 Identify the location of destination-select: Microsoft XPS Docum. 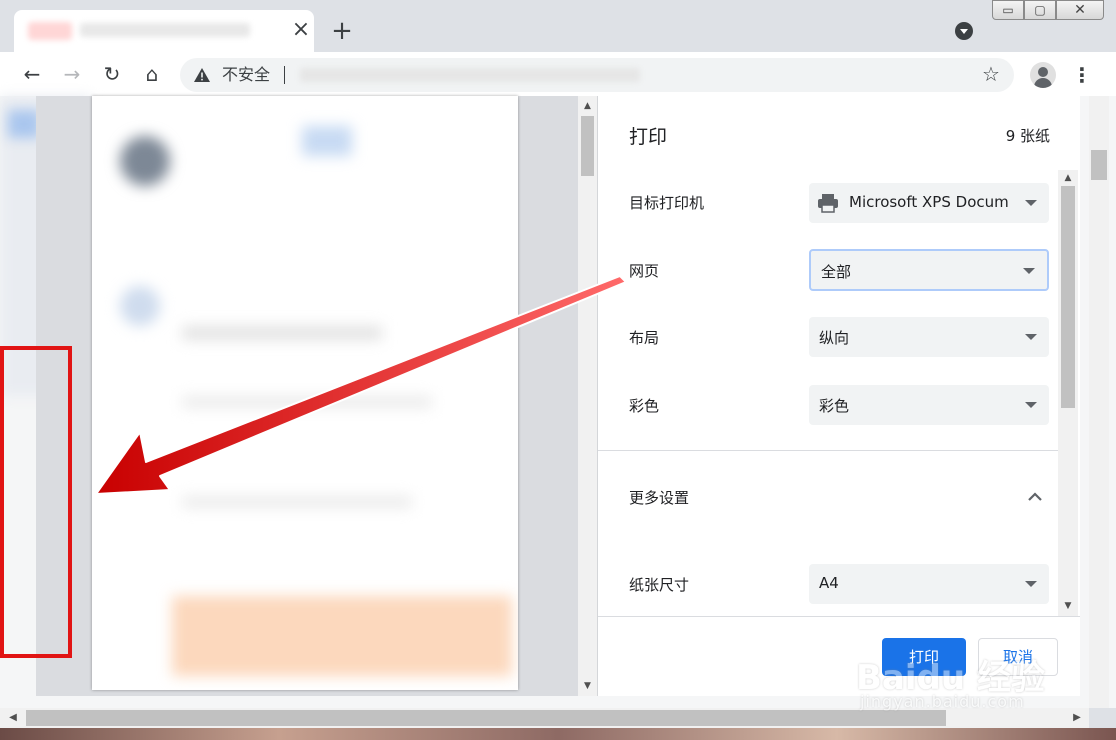
(929, 203).